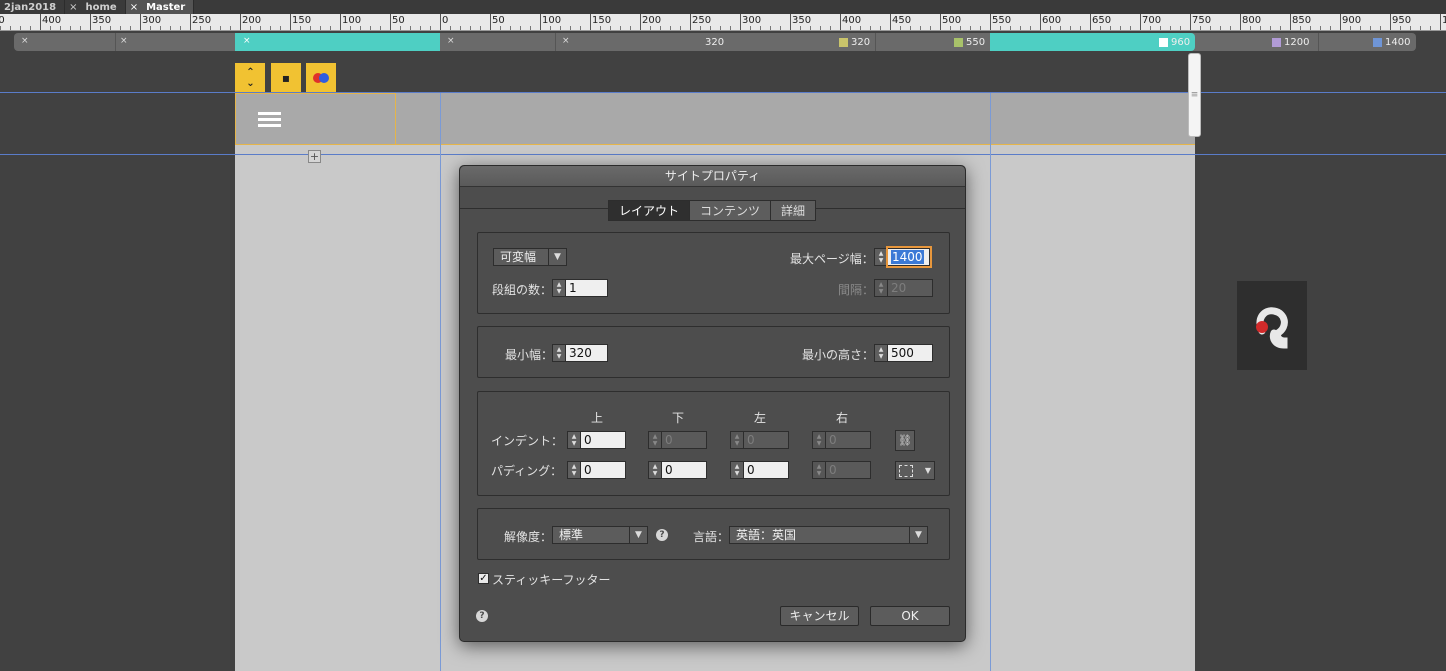  Describe the element at coordinates (969, 42) in the screenshot. I see `breakpoint-marker-550: 550` at that location.